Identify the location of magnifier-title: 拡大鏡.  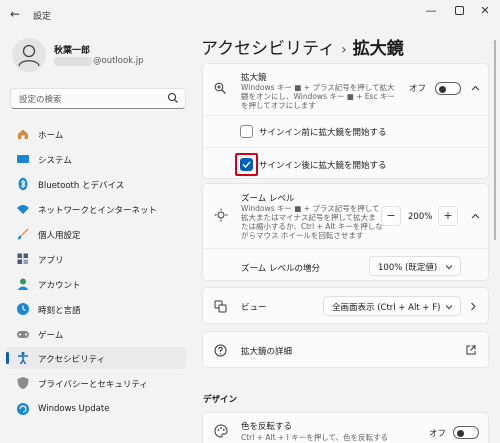
(254, 78).